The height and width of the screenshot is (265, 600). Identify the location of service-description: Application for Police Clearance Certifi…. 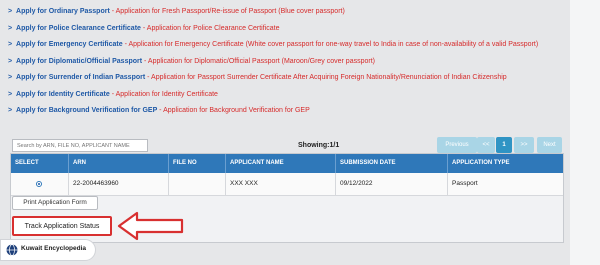
(213, 28).